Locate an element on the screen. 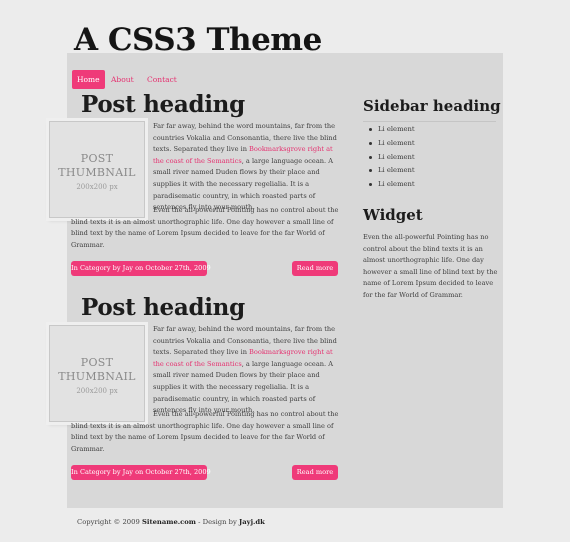  footer-design-by: - Design by is located at coordinates (217, 522).